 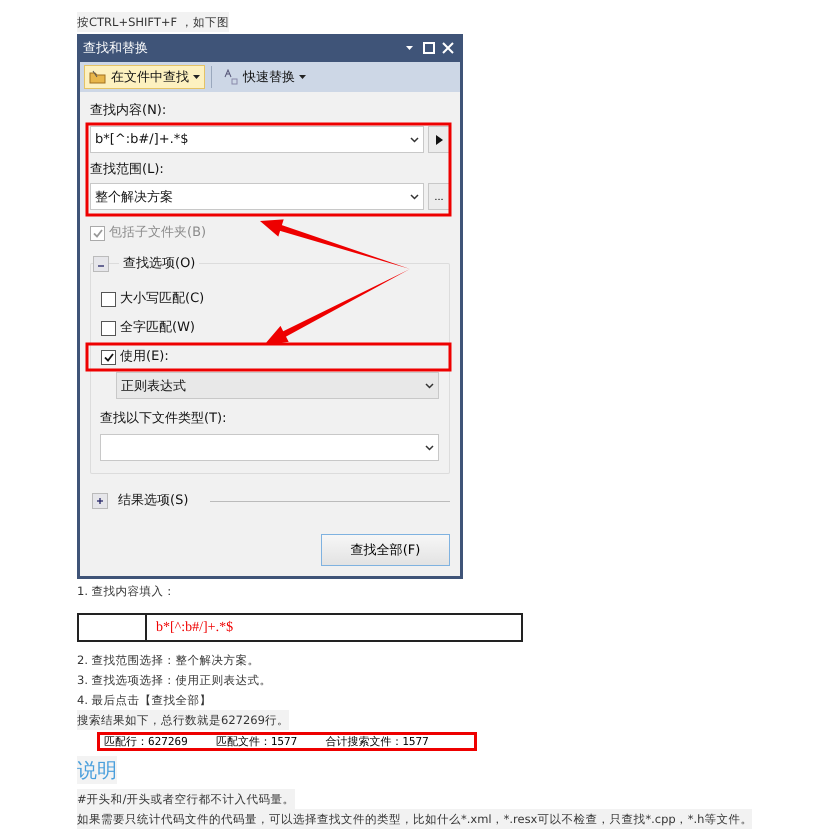 What do you see at coordinates (277, 385) in the screenshot?
I see `regex-select: 正则表达式` at bounding box center [277, 385].